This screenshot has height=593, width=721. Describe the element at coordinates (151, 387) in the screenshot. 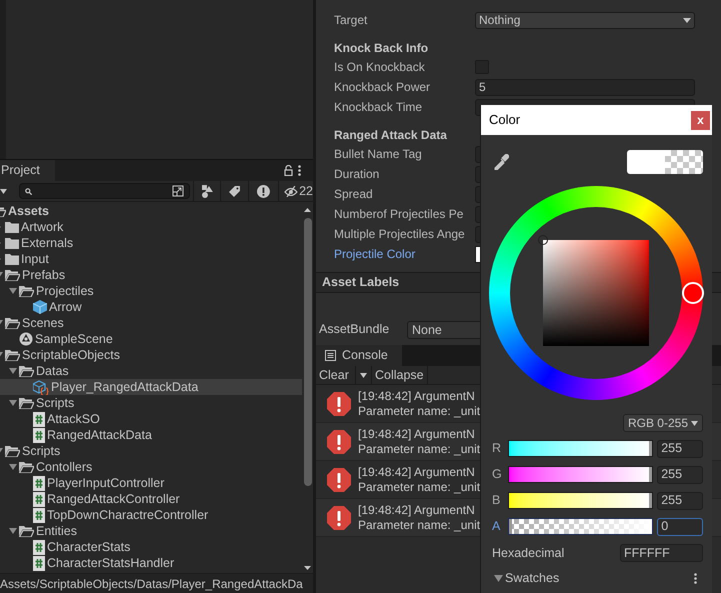

I see `tree-item: Player_RangedAttackData` at that location.